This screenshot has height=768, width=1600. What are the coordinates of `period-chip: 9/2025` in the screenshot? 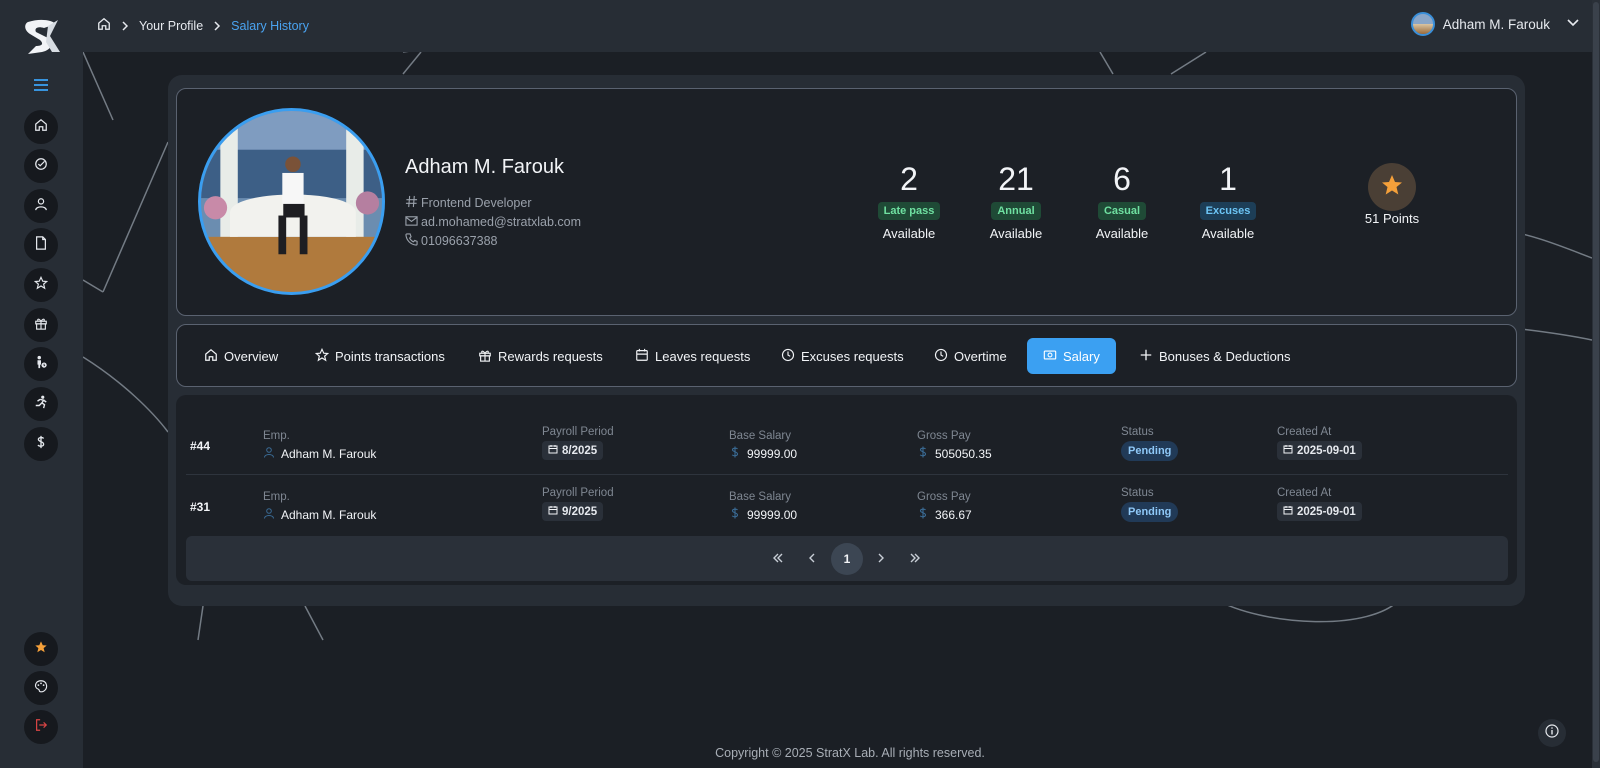 It's located at (573, 511).